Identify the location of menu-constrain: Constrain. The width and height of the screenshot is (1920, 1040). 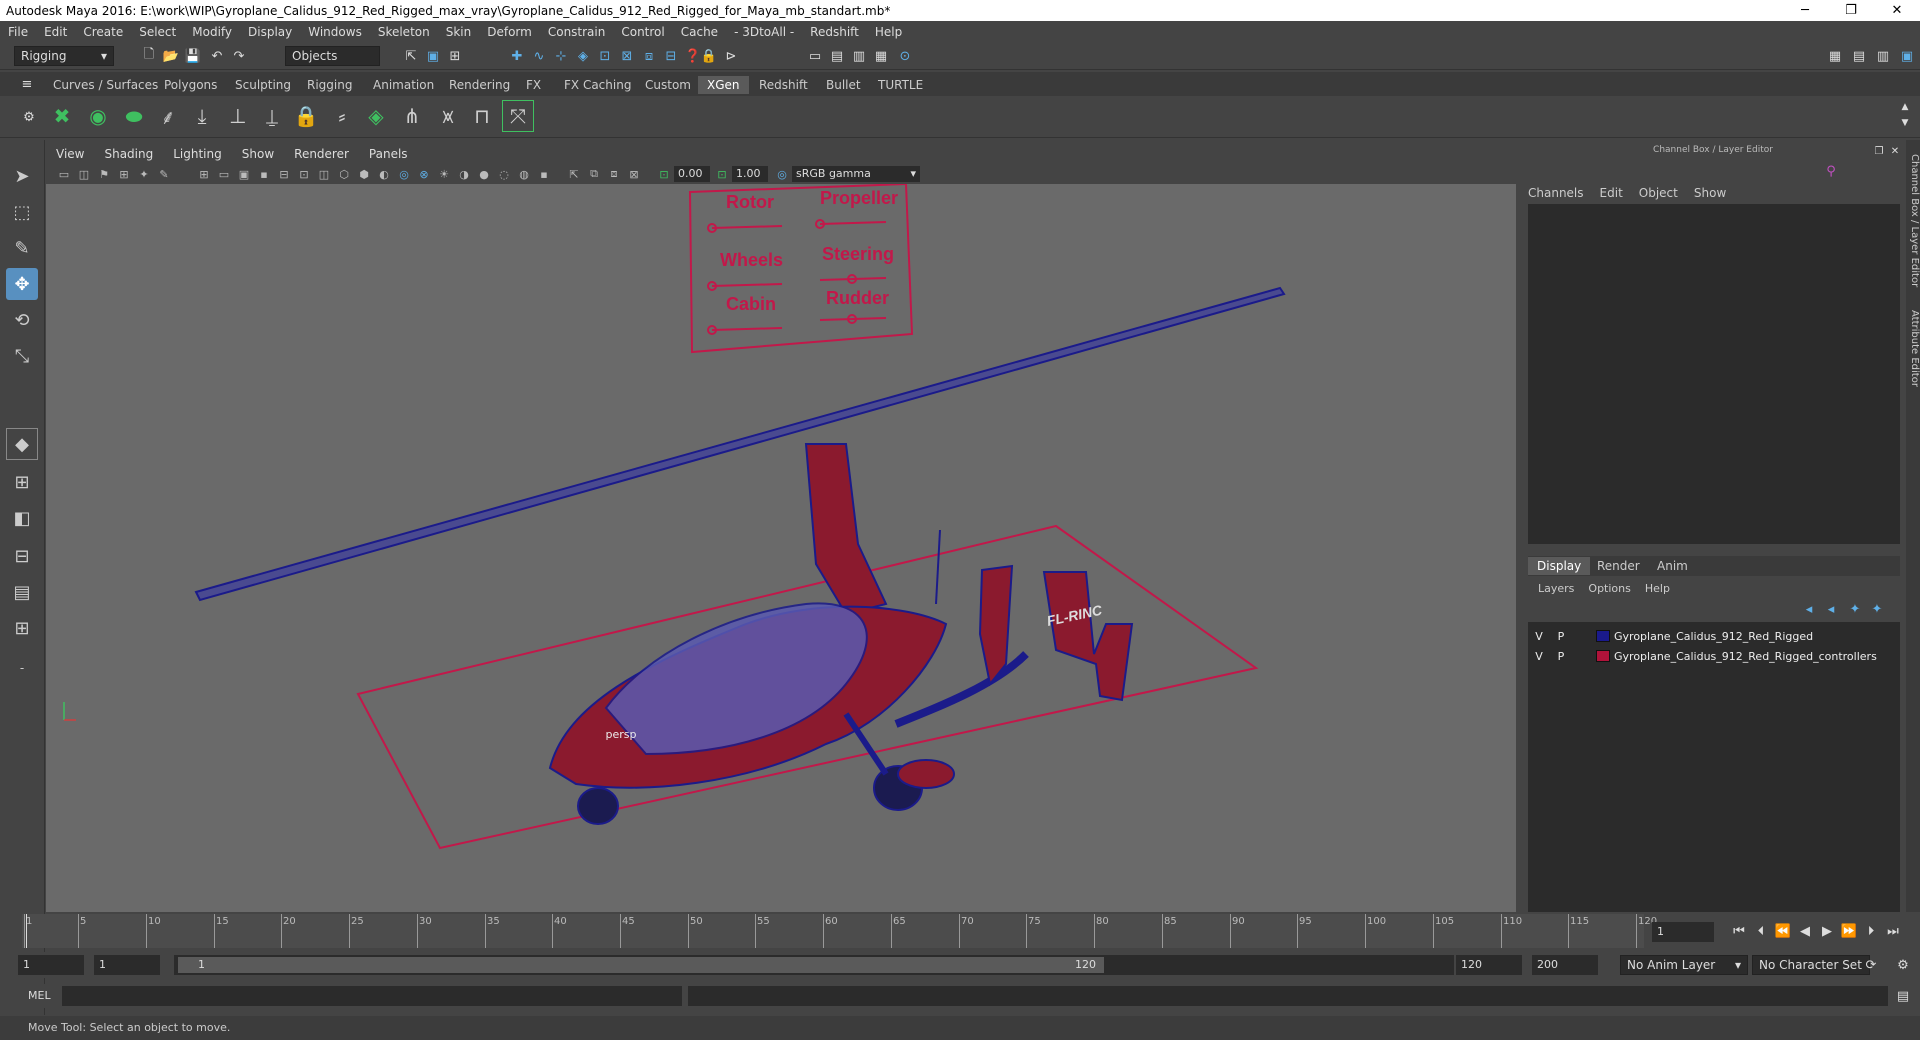
(577, 32).